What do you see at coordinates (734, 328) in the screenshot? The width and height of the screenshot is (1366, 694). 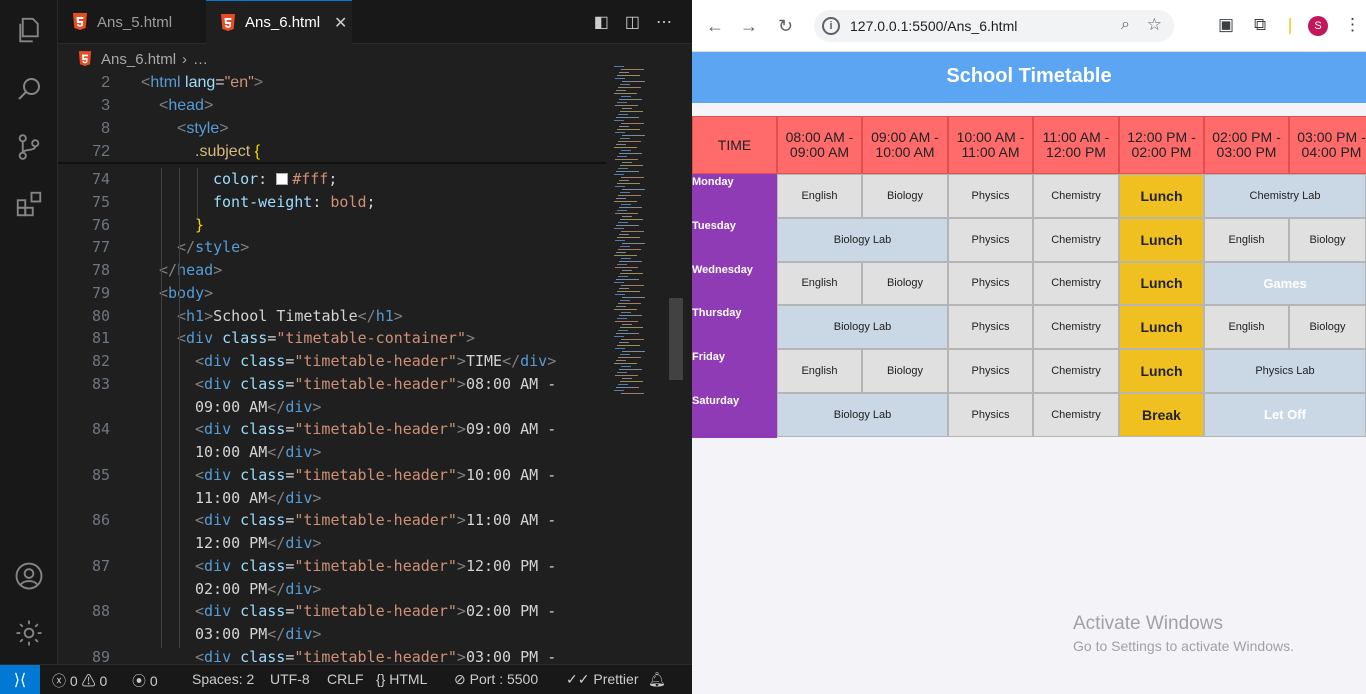 I see `day-label: Thursday` at bounding box center [734, 328].